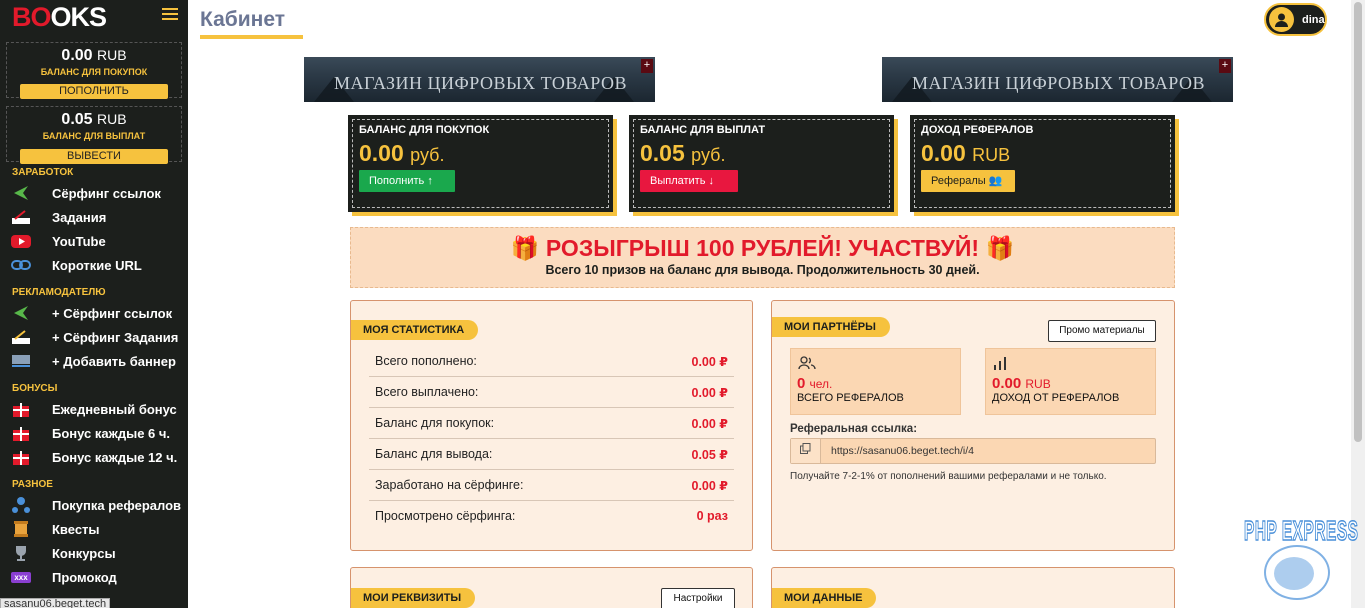  What do you see at coordinates (551, 587) in the screenshot?
I see `my-requisites-panel: МОИ РЕКВИЗИТЫ Настройки` at bounding box center [551, 587].